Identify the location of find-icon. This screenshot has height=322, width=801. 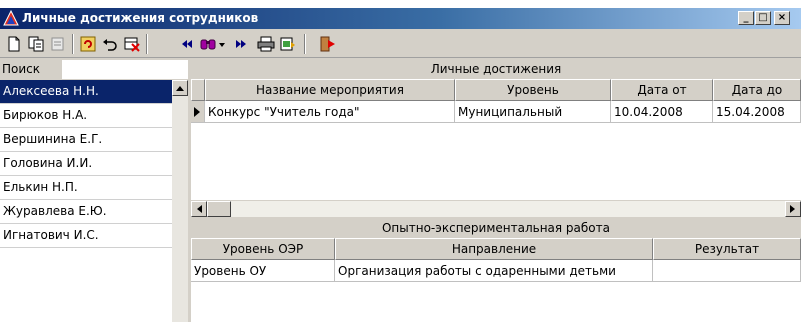
(208, 44).